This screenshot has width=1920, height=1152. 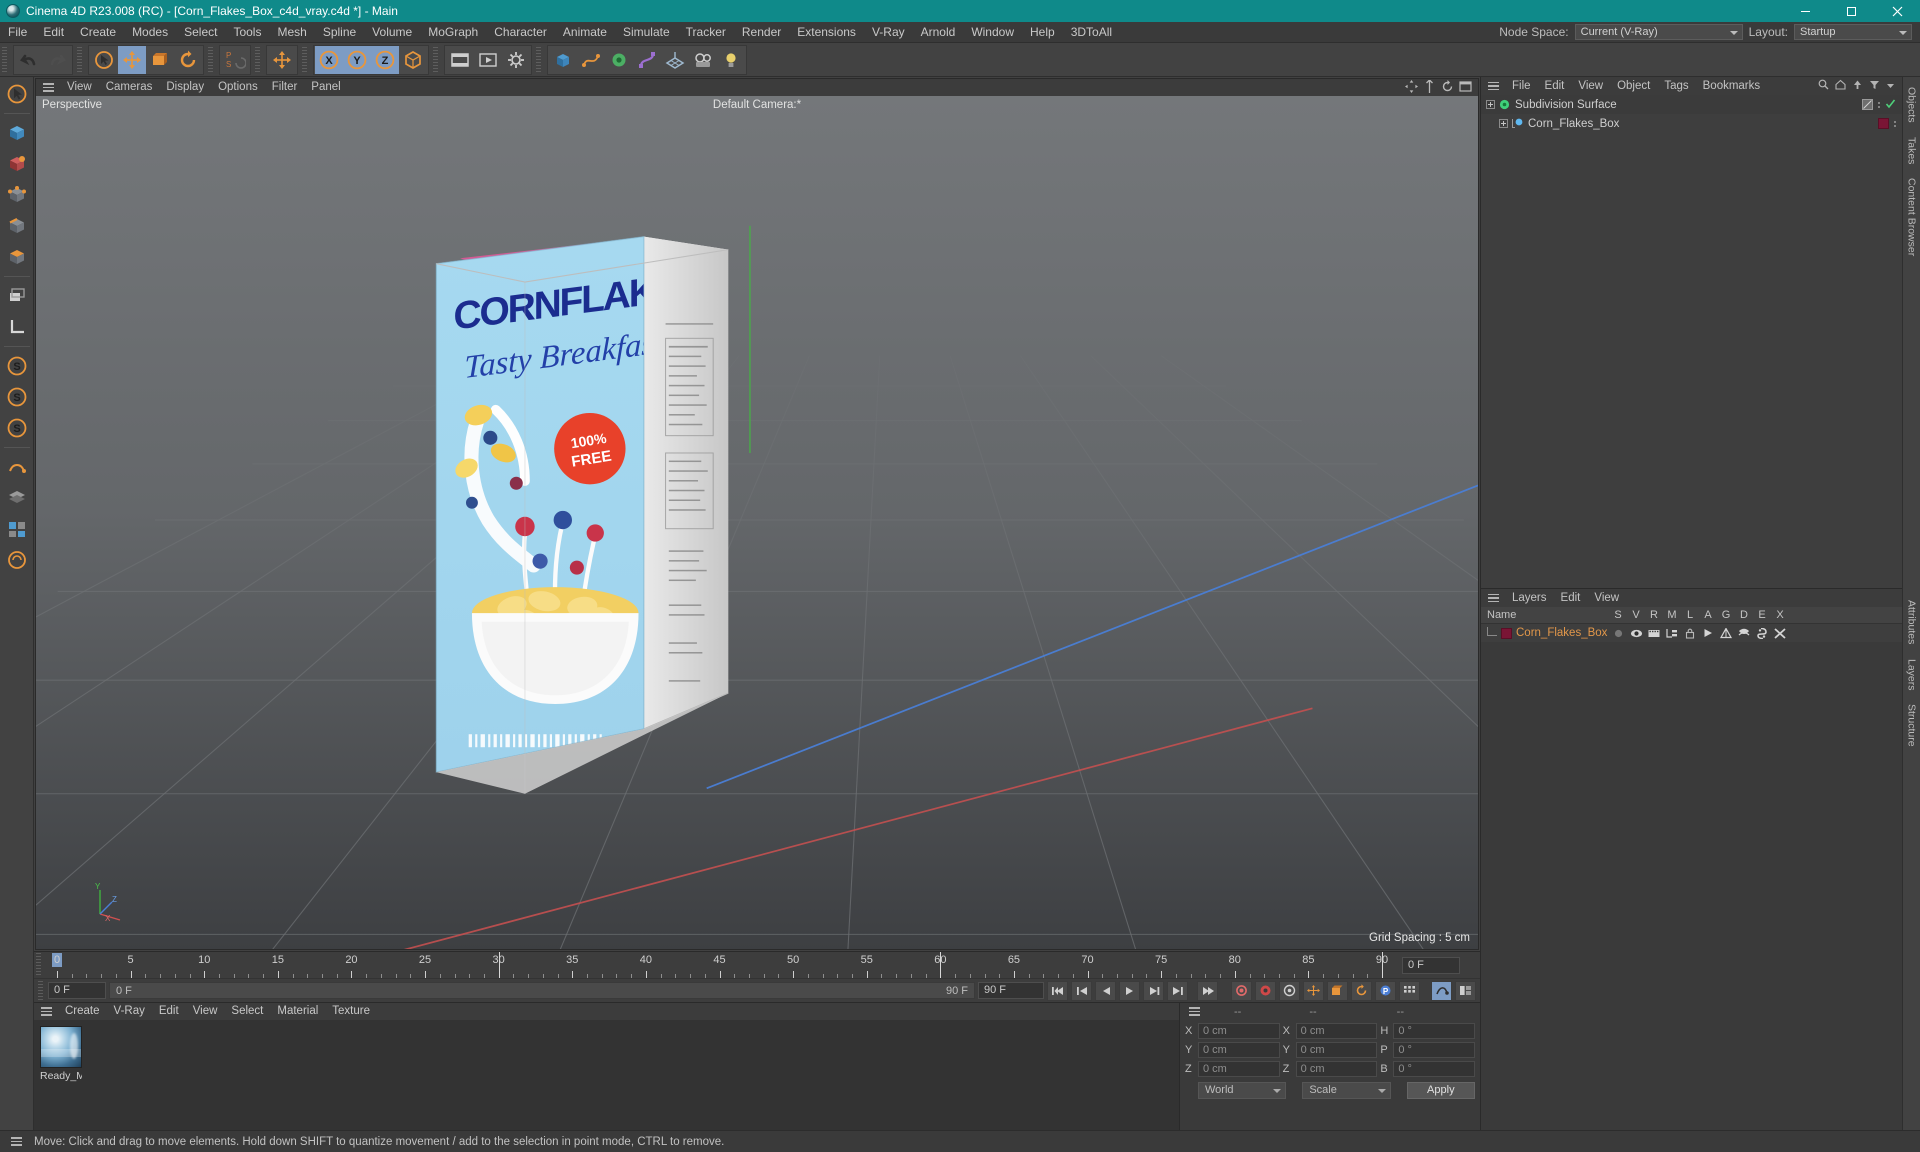 What do you see at coordinates (17, 327) in the screenshot?
I see `workplane-tool-icon` at bounding box center [17, 327].